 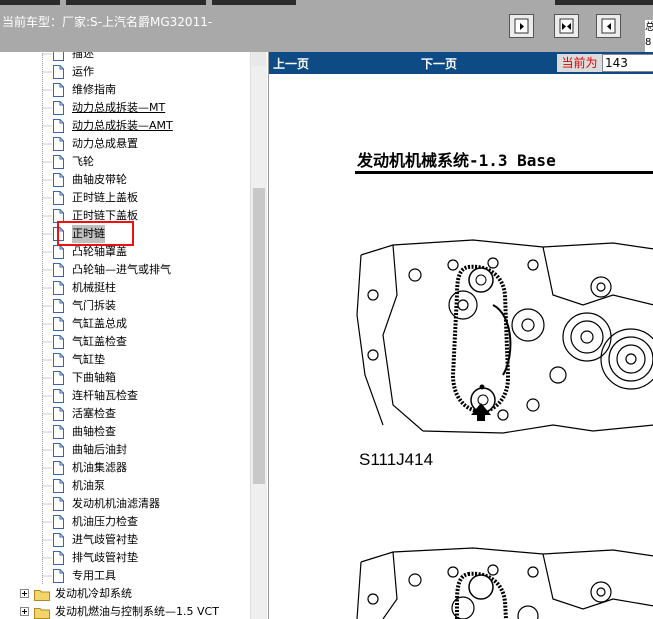 What do you see at coordinates (32, 22) in the screenshot?
I see `vehicle-title-label: 当前车型：` at bounding box center [32, 22].